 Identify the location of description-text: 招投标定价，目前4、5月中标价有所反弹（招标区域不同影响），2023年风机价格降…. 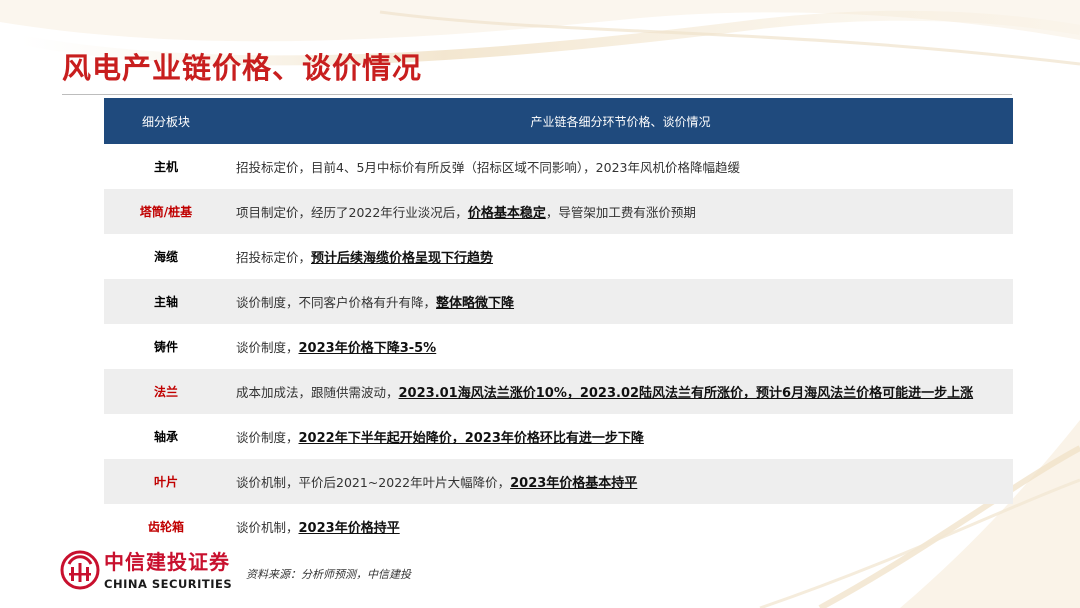
(488, 167).